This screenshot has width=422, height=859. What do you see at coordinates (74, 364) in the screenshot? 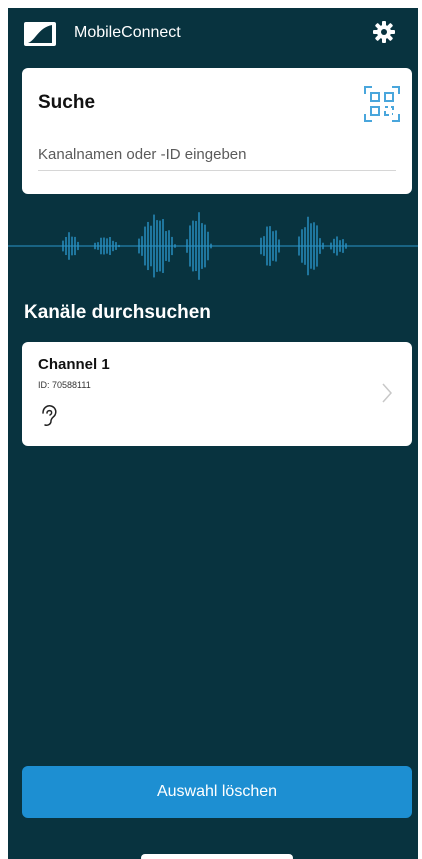
I see `channel-name: Channel 1` at bounding box center [74, 364].